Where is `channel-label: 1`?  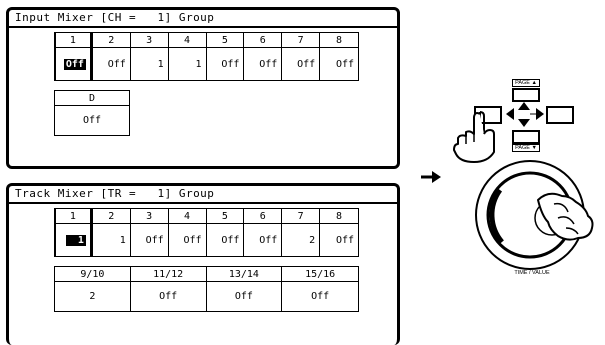
channel-label: 1 is located at coordinates (73, 40).